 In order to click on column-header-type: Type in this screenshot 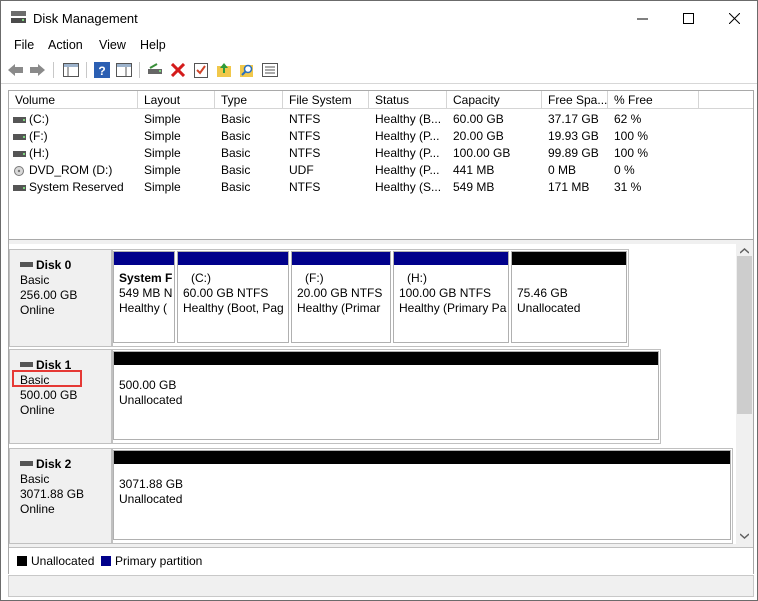, I will do `click(249, 100)`.